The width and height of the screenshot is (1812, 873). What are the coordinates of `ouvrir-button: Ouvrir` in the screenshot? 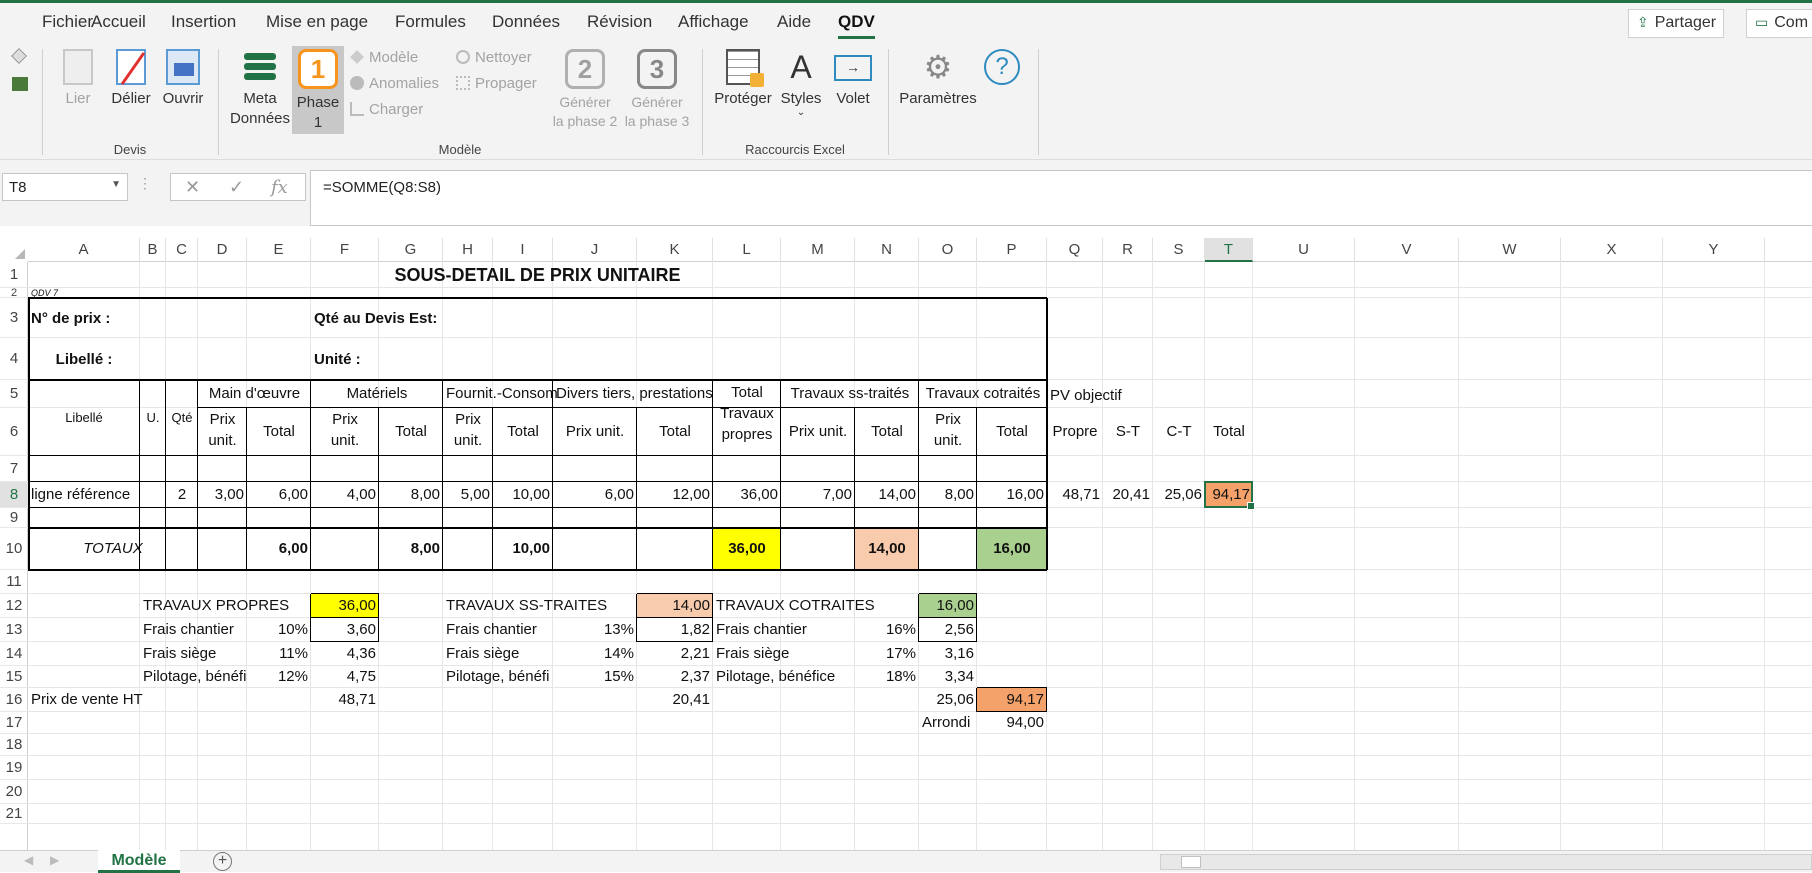 It's located at (183, 79).